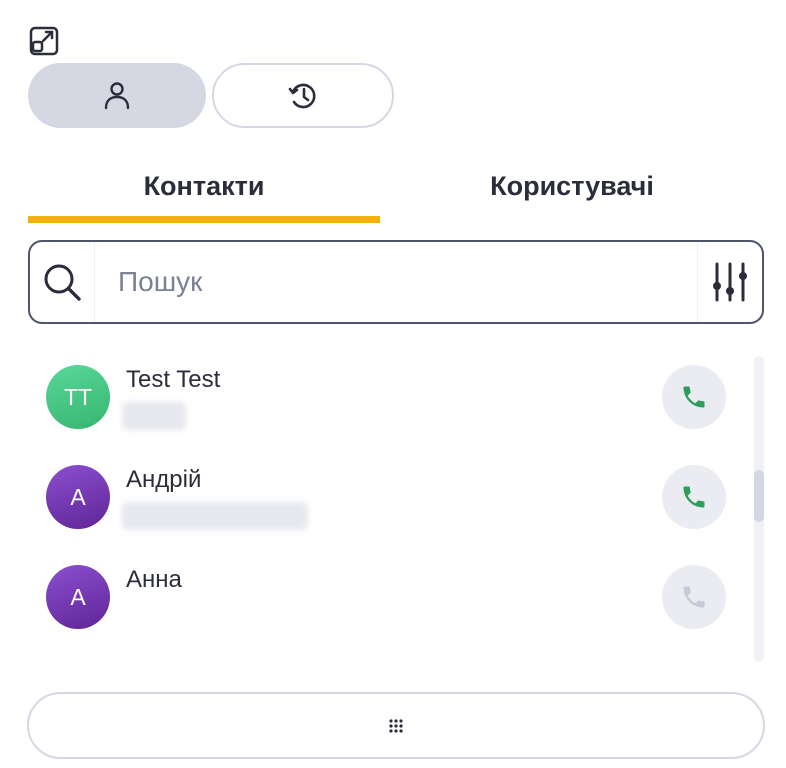 This screenshot has width=786, height=768. I want to click on search-icon, so click(62, 282).